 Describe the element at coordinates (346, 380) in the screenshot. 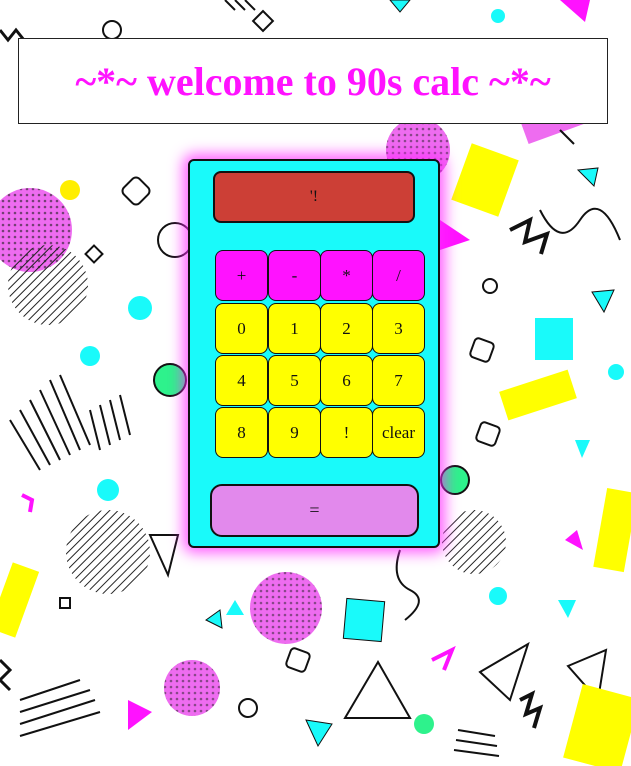

I see `key-6-button: 6` at that location.